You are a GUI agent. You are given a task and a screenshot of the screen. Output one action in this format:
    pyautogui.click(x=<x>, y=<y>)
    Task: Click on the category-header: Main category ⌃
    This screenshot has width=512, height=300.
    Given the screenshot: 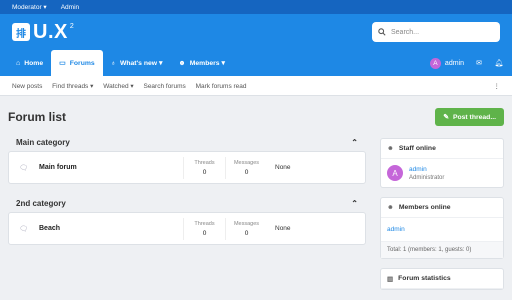 What is the action you would take?
    pyautogui.click(x=187, y=142)
    